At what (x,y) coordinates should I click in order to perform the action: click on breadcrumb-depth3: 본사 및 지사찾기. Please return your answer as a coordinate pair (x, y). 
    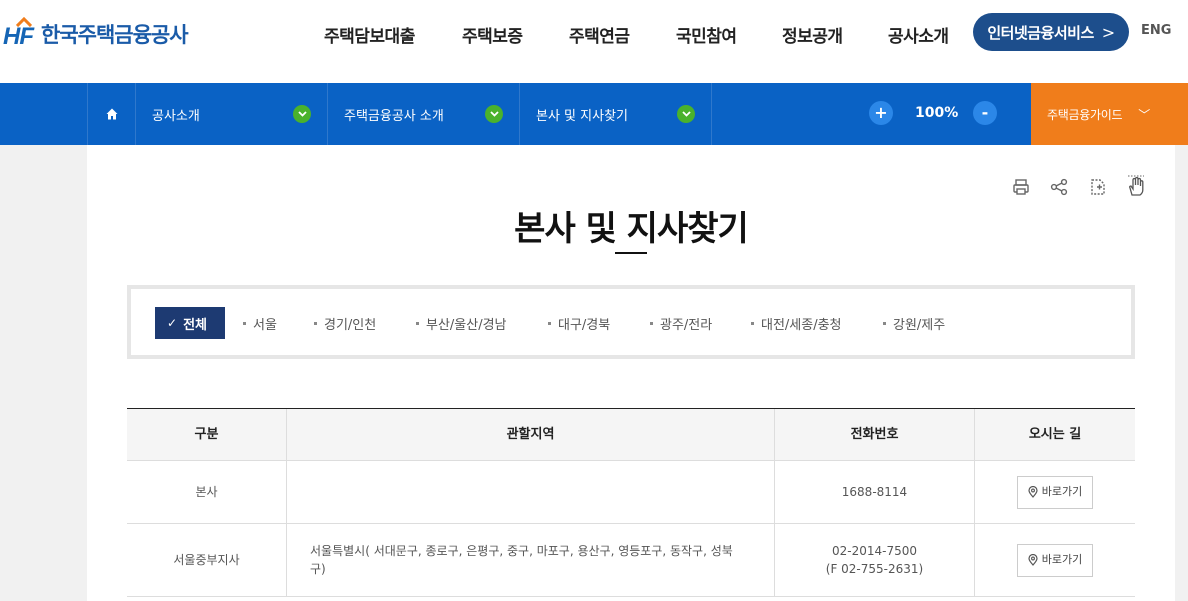
    Looking at the image, I should click on (616, 114).